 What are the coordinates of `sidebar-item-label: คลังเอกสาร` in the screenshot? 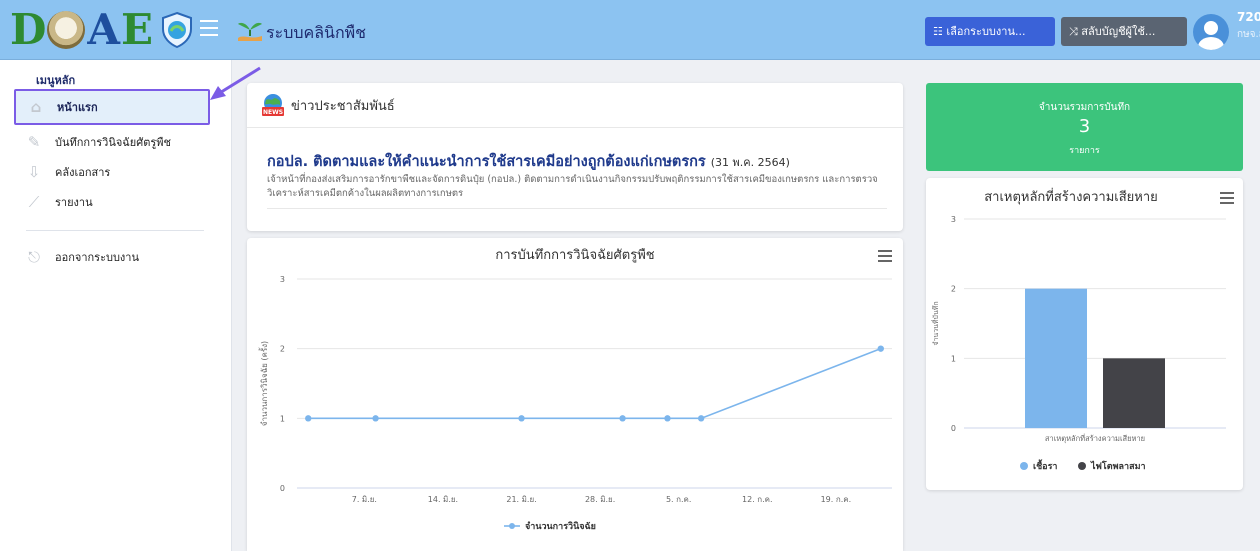 It's located at (83, 172).